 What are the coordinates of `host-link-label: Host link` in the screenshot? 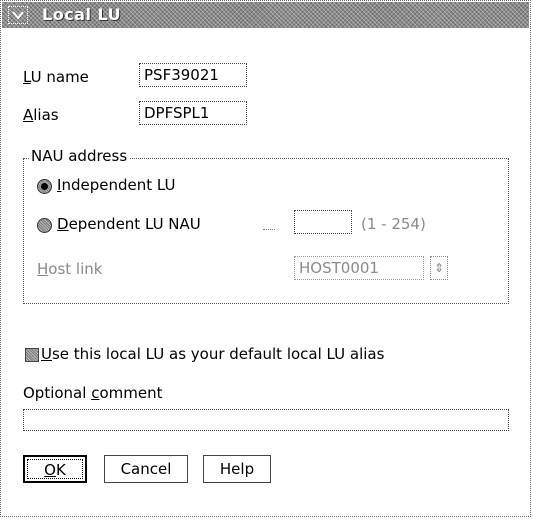 It's located at (69, 269).